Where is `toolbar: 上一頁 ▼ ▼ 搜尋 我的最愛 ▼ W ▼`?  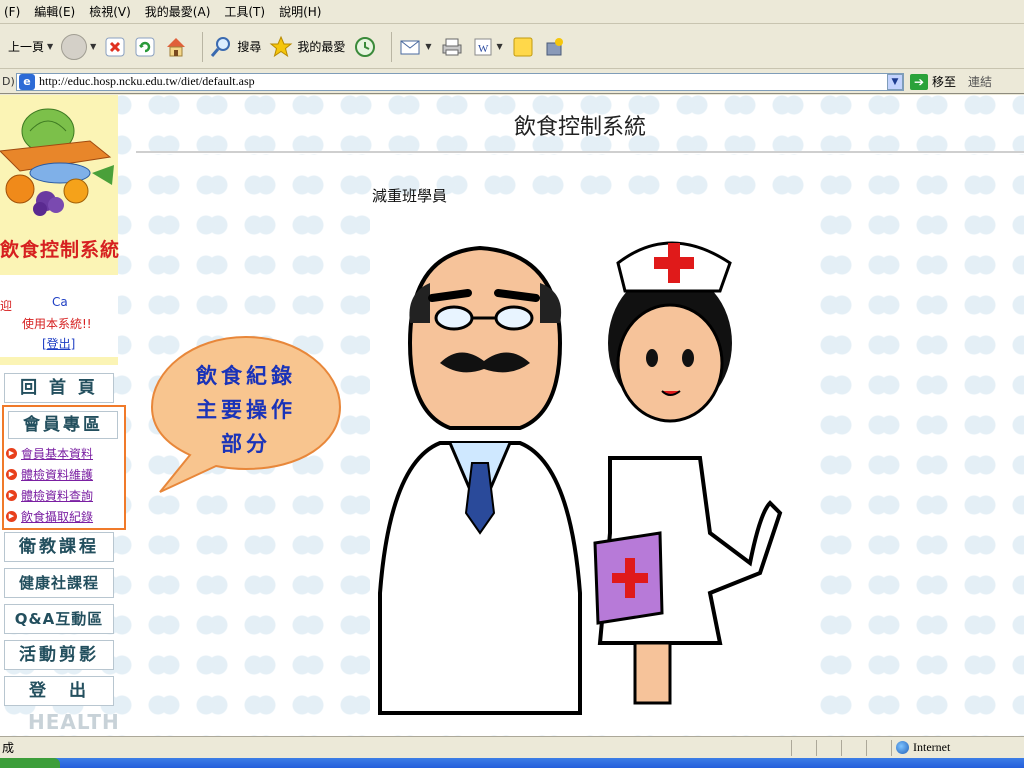
toolbar: 上一頁 ▼ ▼ 搜尋 我的最愛 ▼ W ▼ is located at coordinates (512, 47).